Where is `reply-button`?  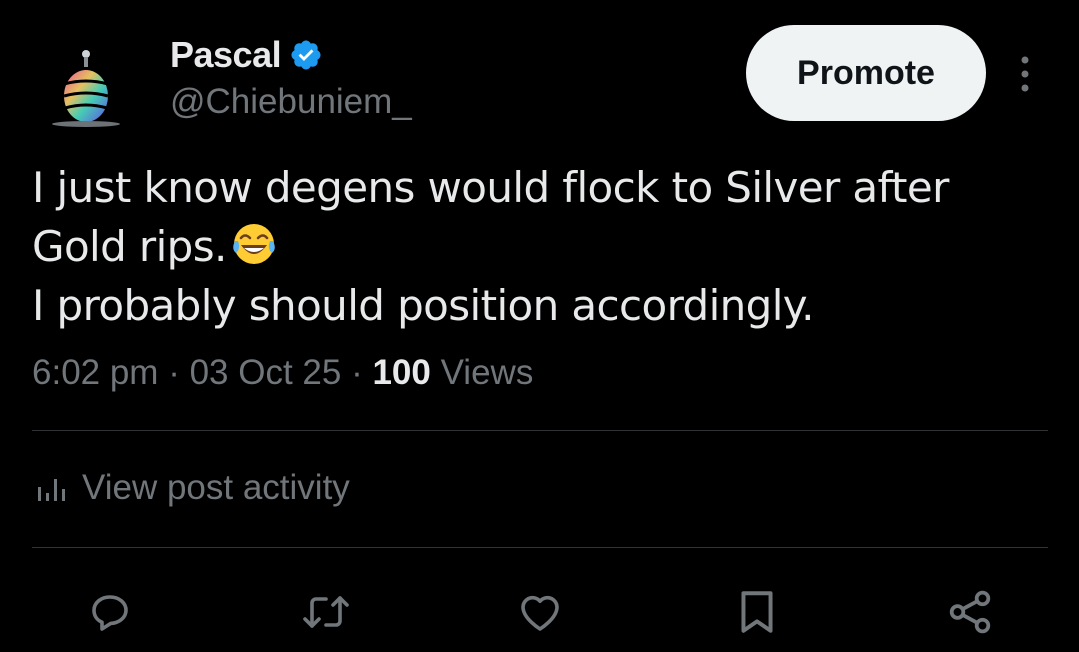
reply-button is located at coordinates (110, 612).